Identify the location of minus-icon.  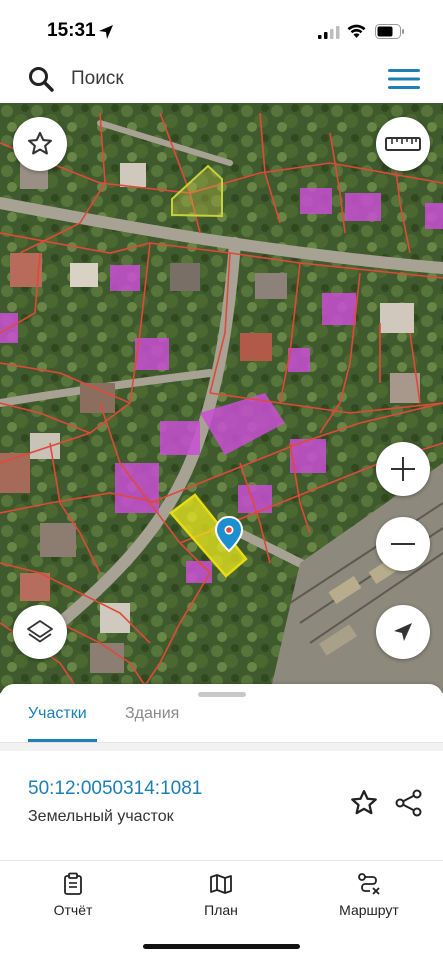
(403, 544).